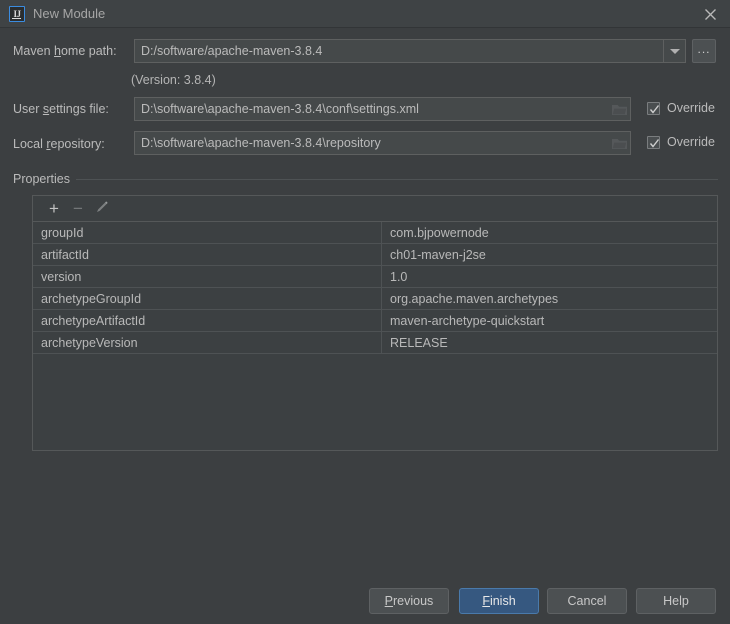 This screenshot has width=730, height=624. I want to click on maven-home-path-label: Maven home path:, so click(65, 51).